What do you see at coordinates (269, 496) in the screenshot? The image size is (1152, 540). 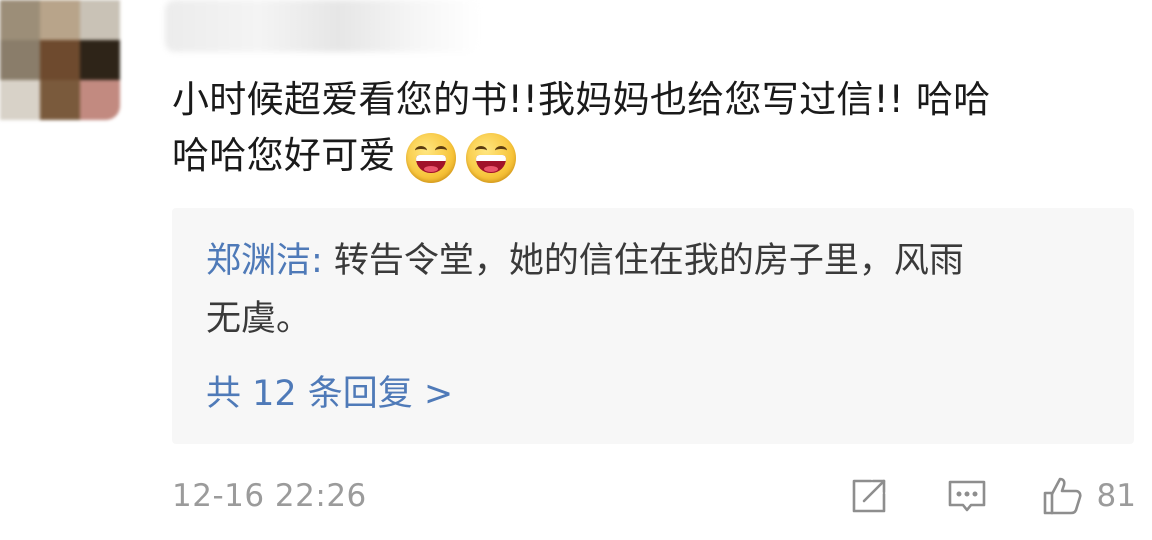 I see `comment-timestamp: 12-16 22:26` at bounding box center [269, 496].